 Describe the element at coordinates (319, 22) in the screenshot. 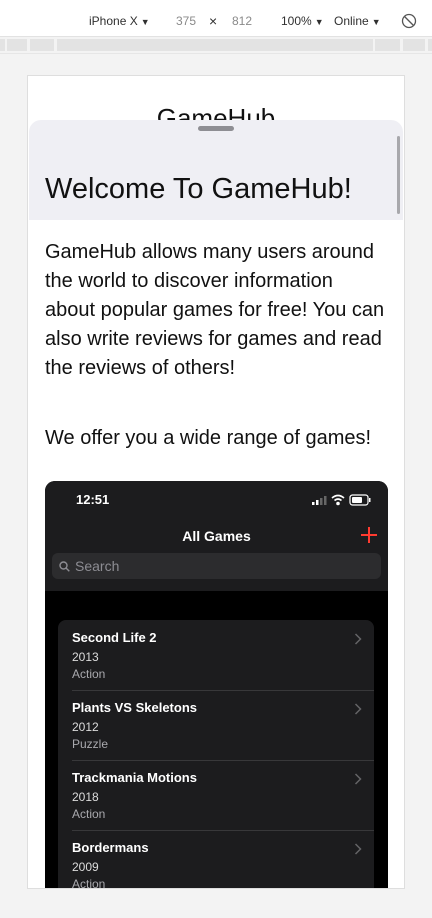

I see `zoom-select-caret-icon: ▼` at that location.